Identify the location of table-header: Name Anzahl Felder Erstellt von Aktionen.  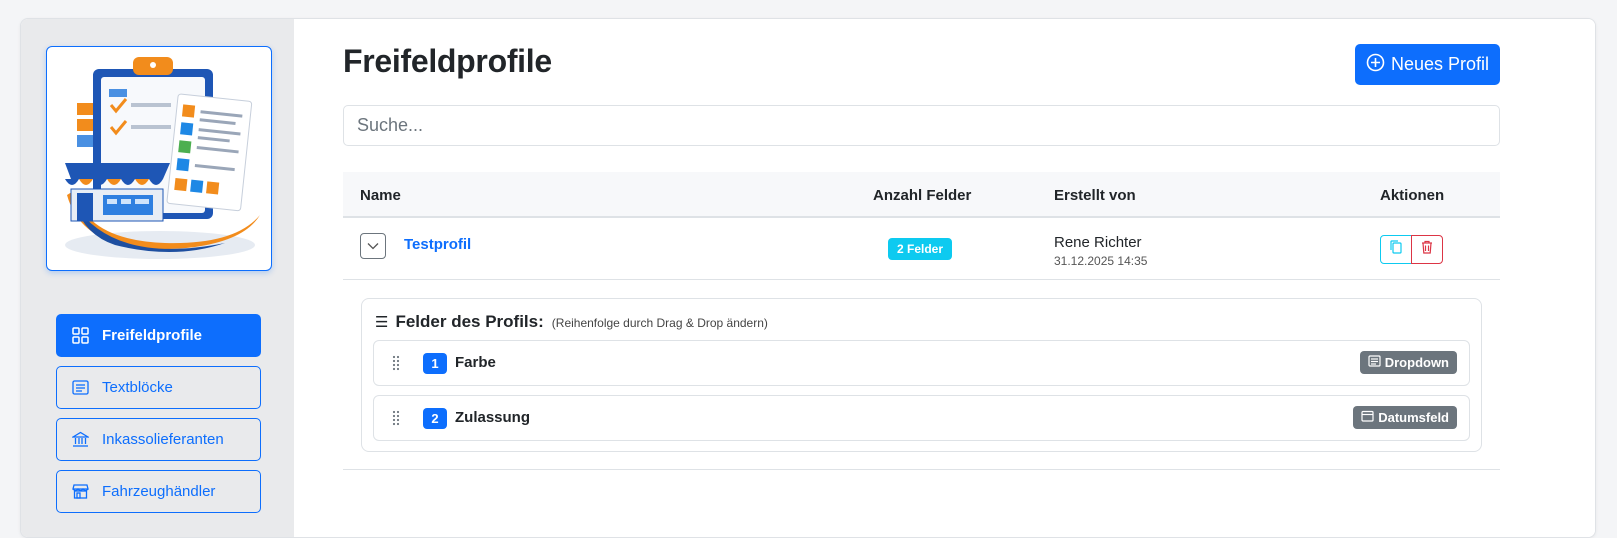
(921, 195).